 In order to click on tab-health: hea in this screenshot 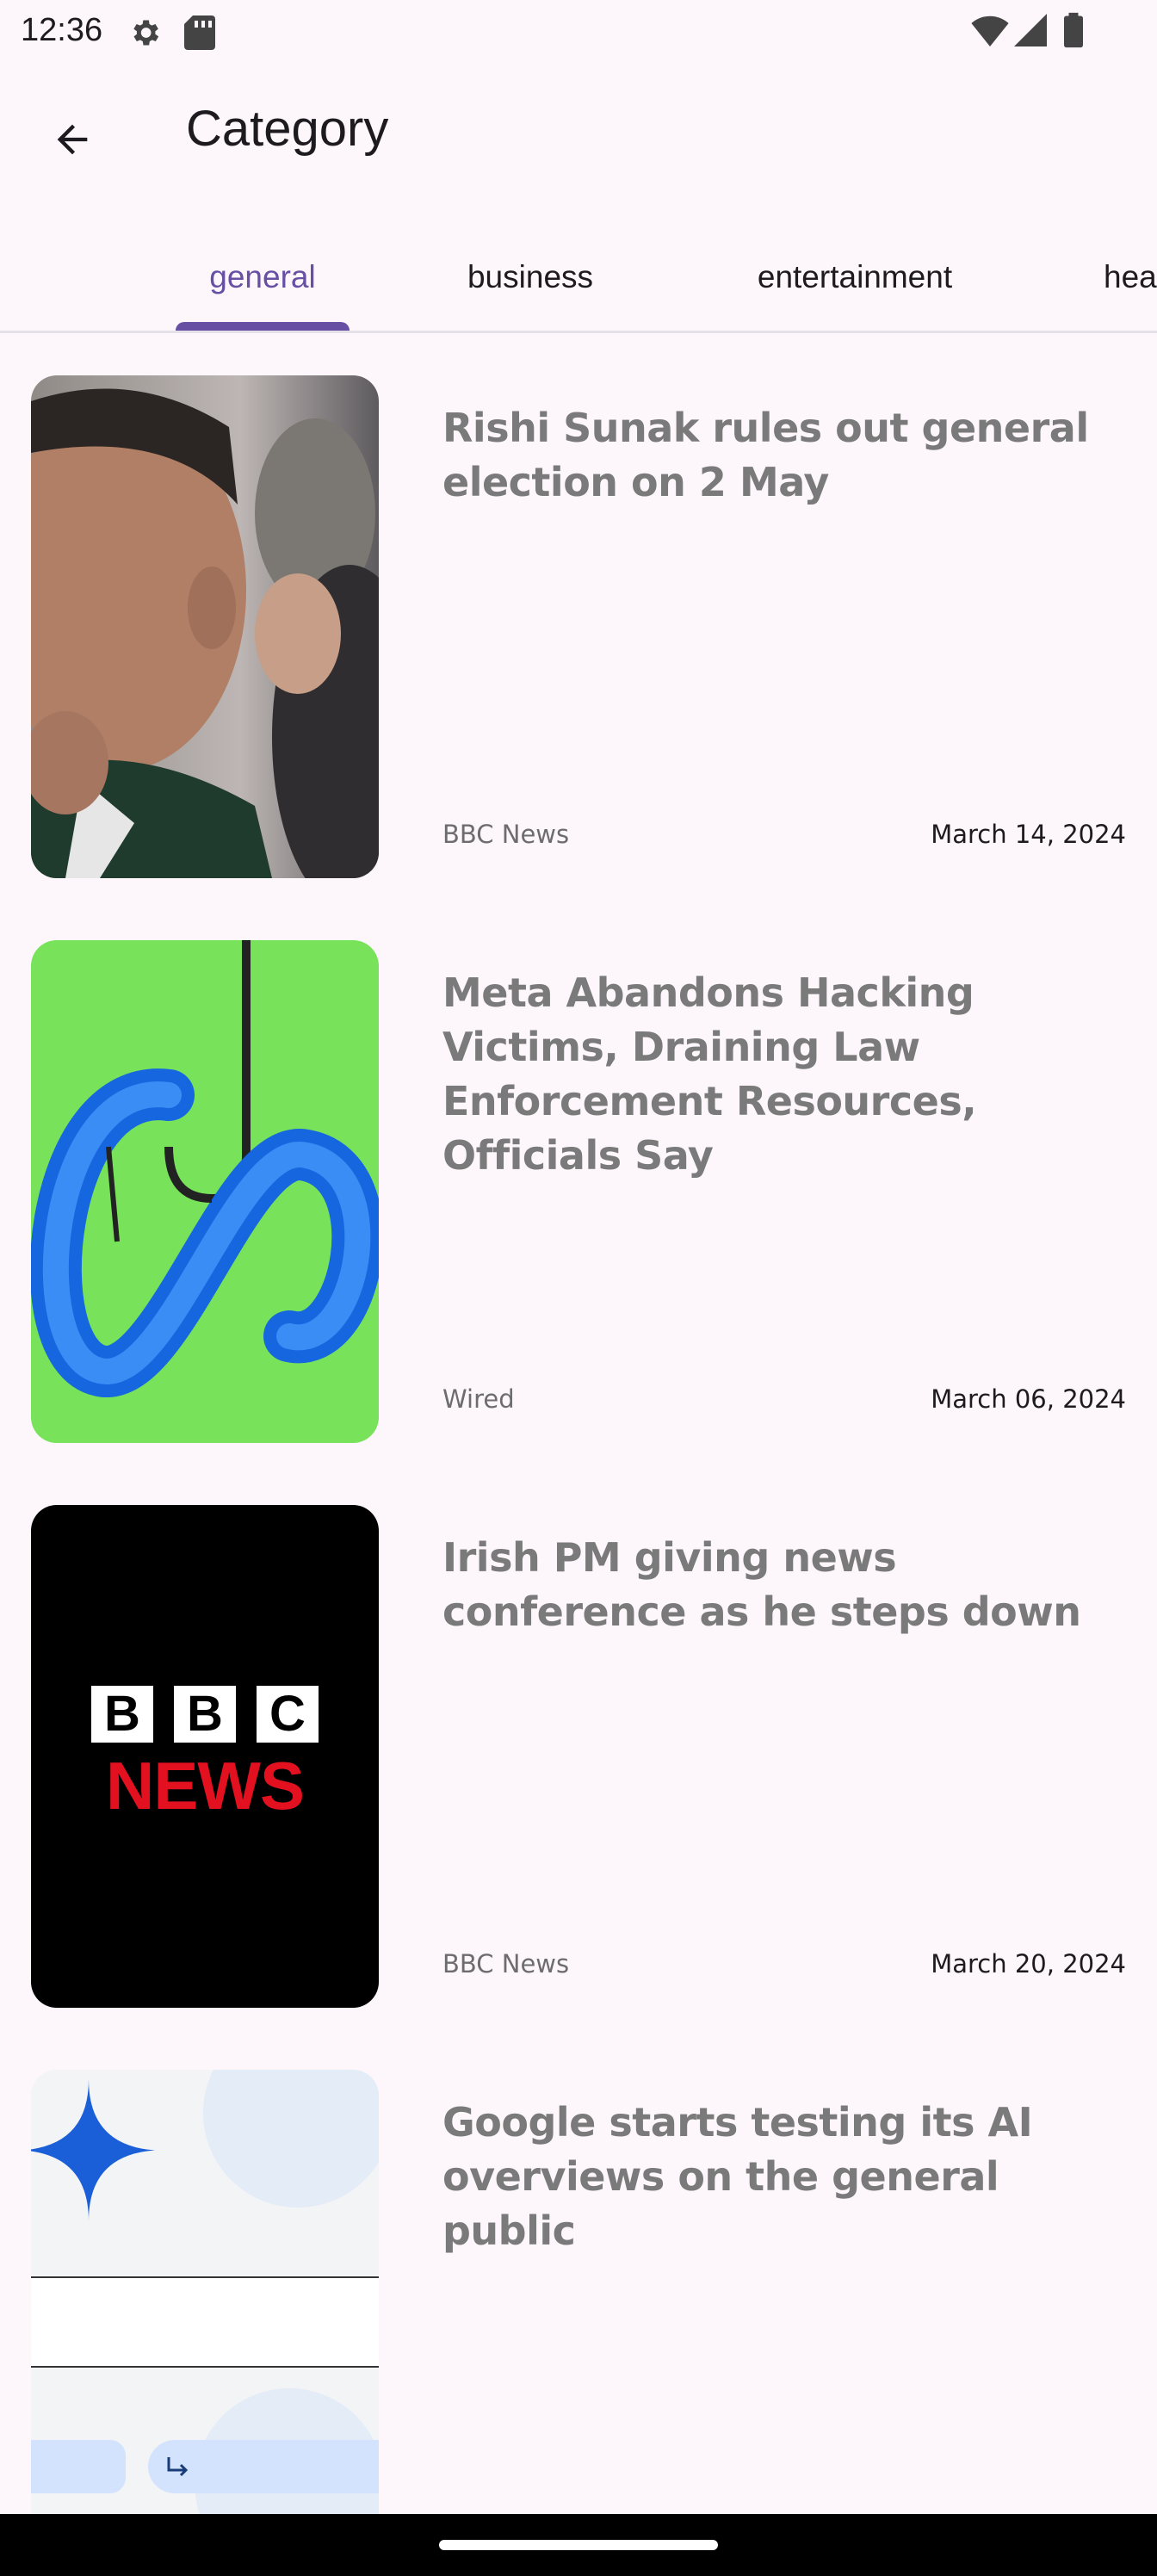, I will do `click(1131, 278)`.